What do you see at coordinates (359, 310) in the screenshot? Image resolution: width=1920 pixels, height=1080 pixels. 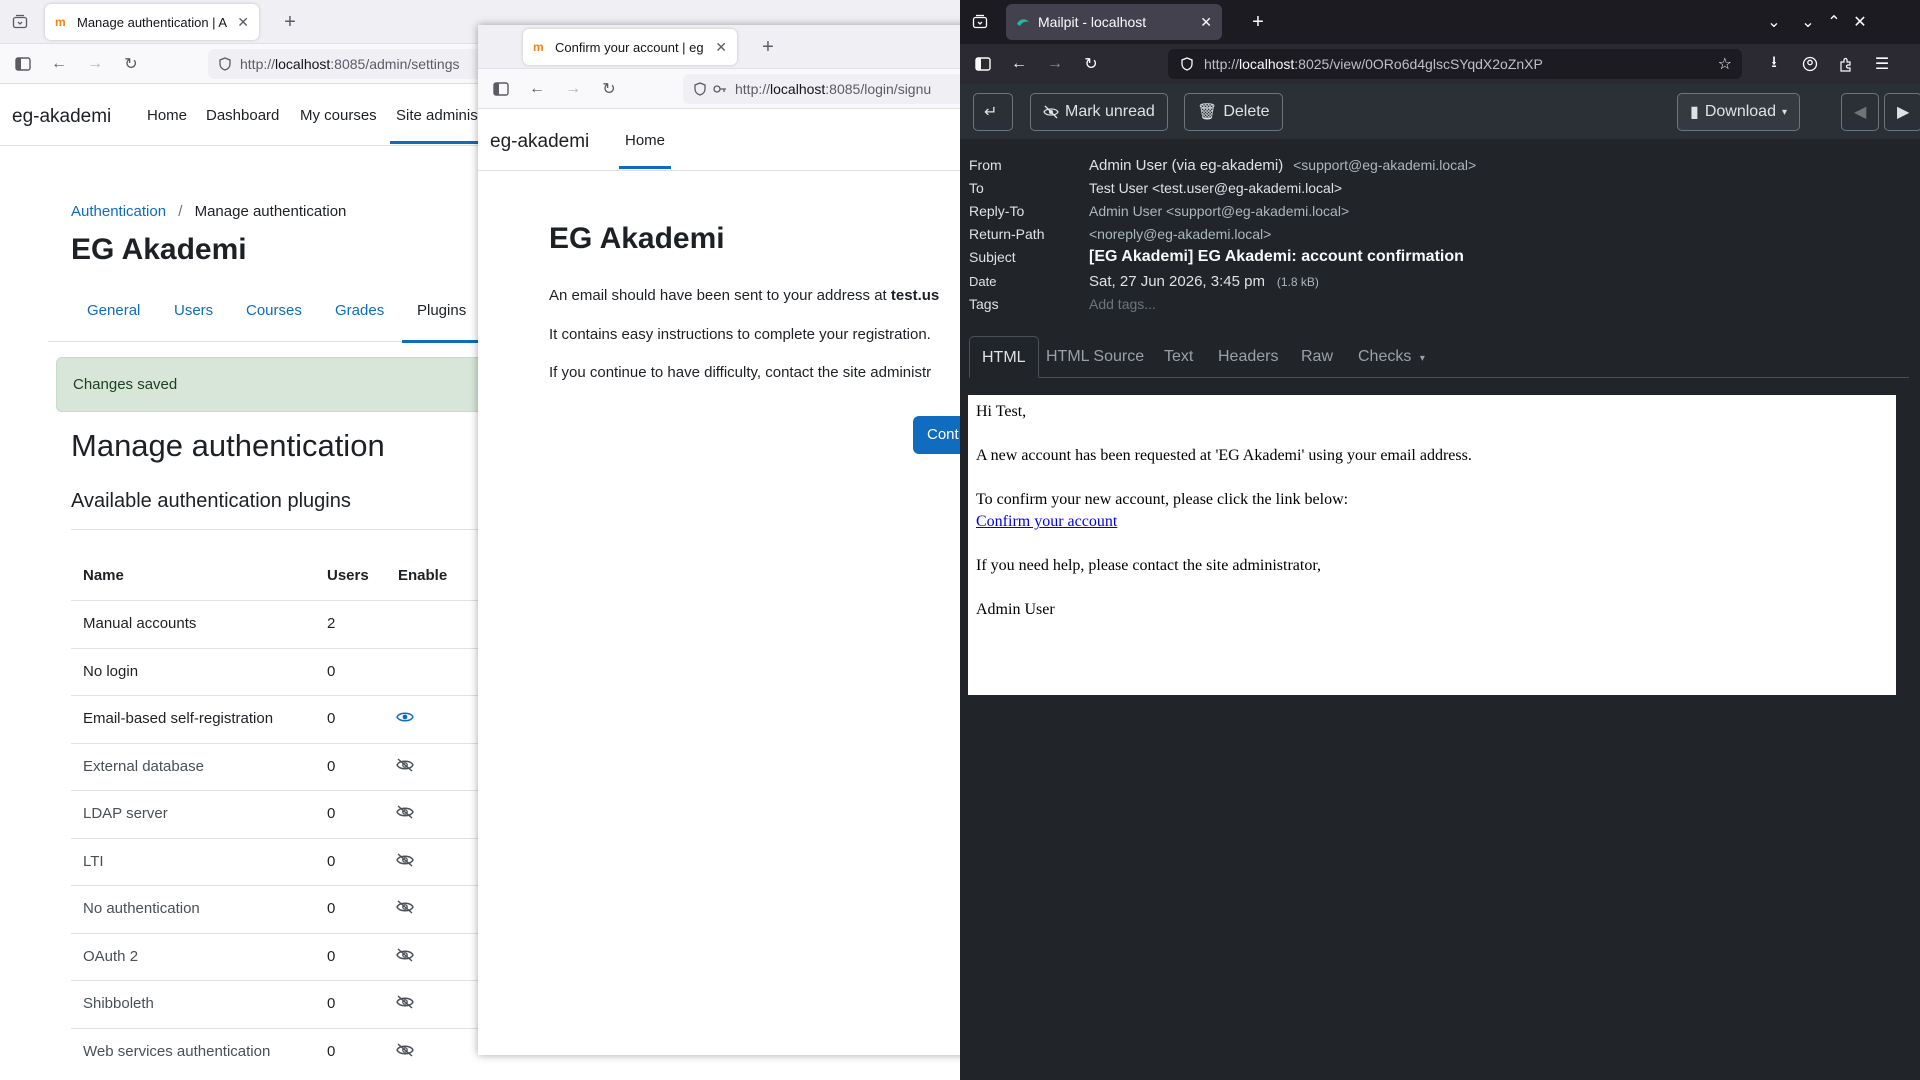 I see `tab-grades: Grades` at bounding box center [359, 310].